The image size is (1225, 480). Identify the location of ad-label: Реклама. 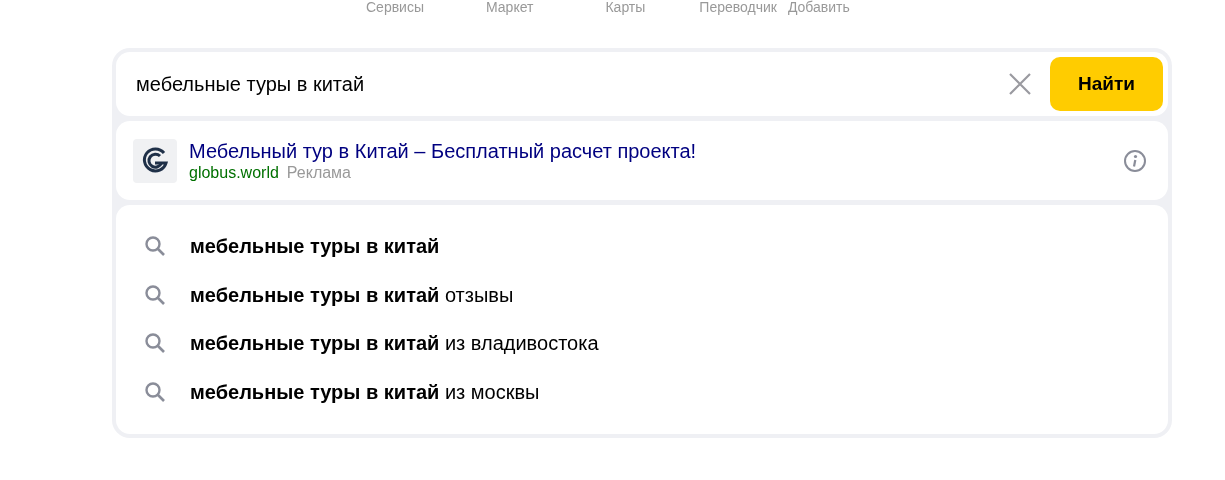
(318, 172).